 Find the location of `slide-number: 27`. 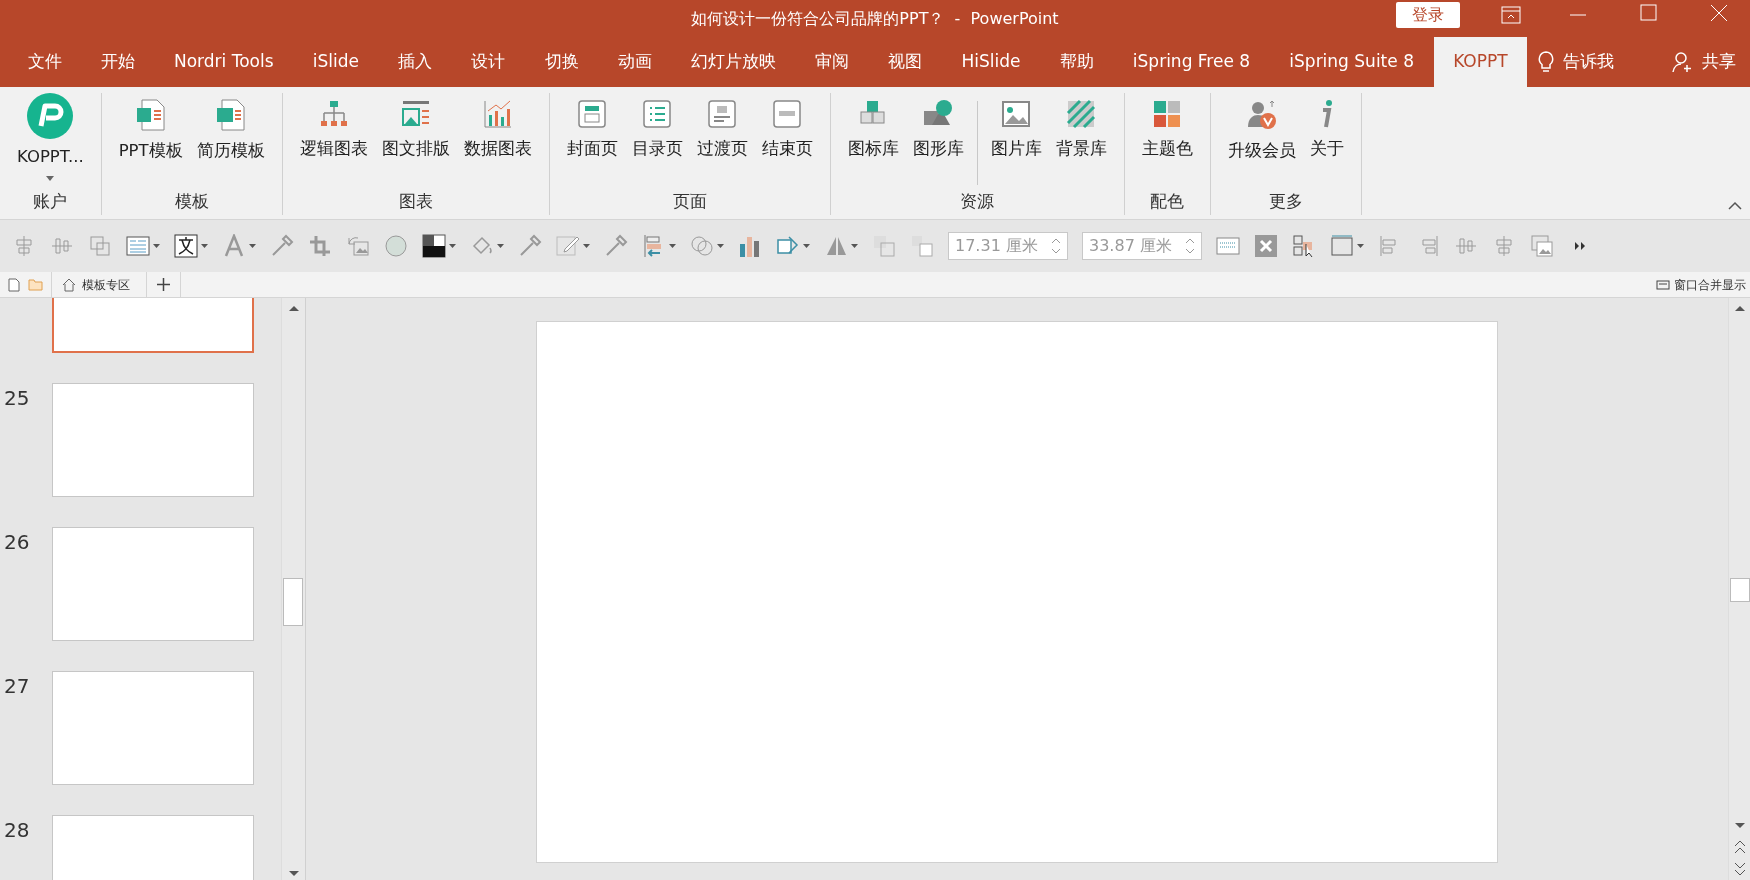

slide-number: 27 is located at coordinates (17, 686).